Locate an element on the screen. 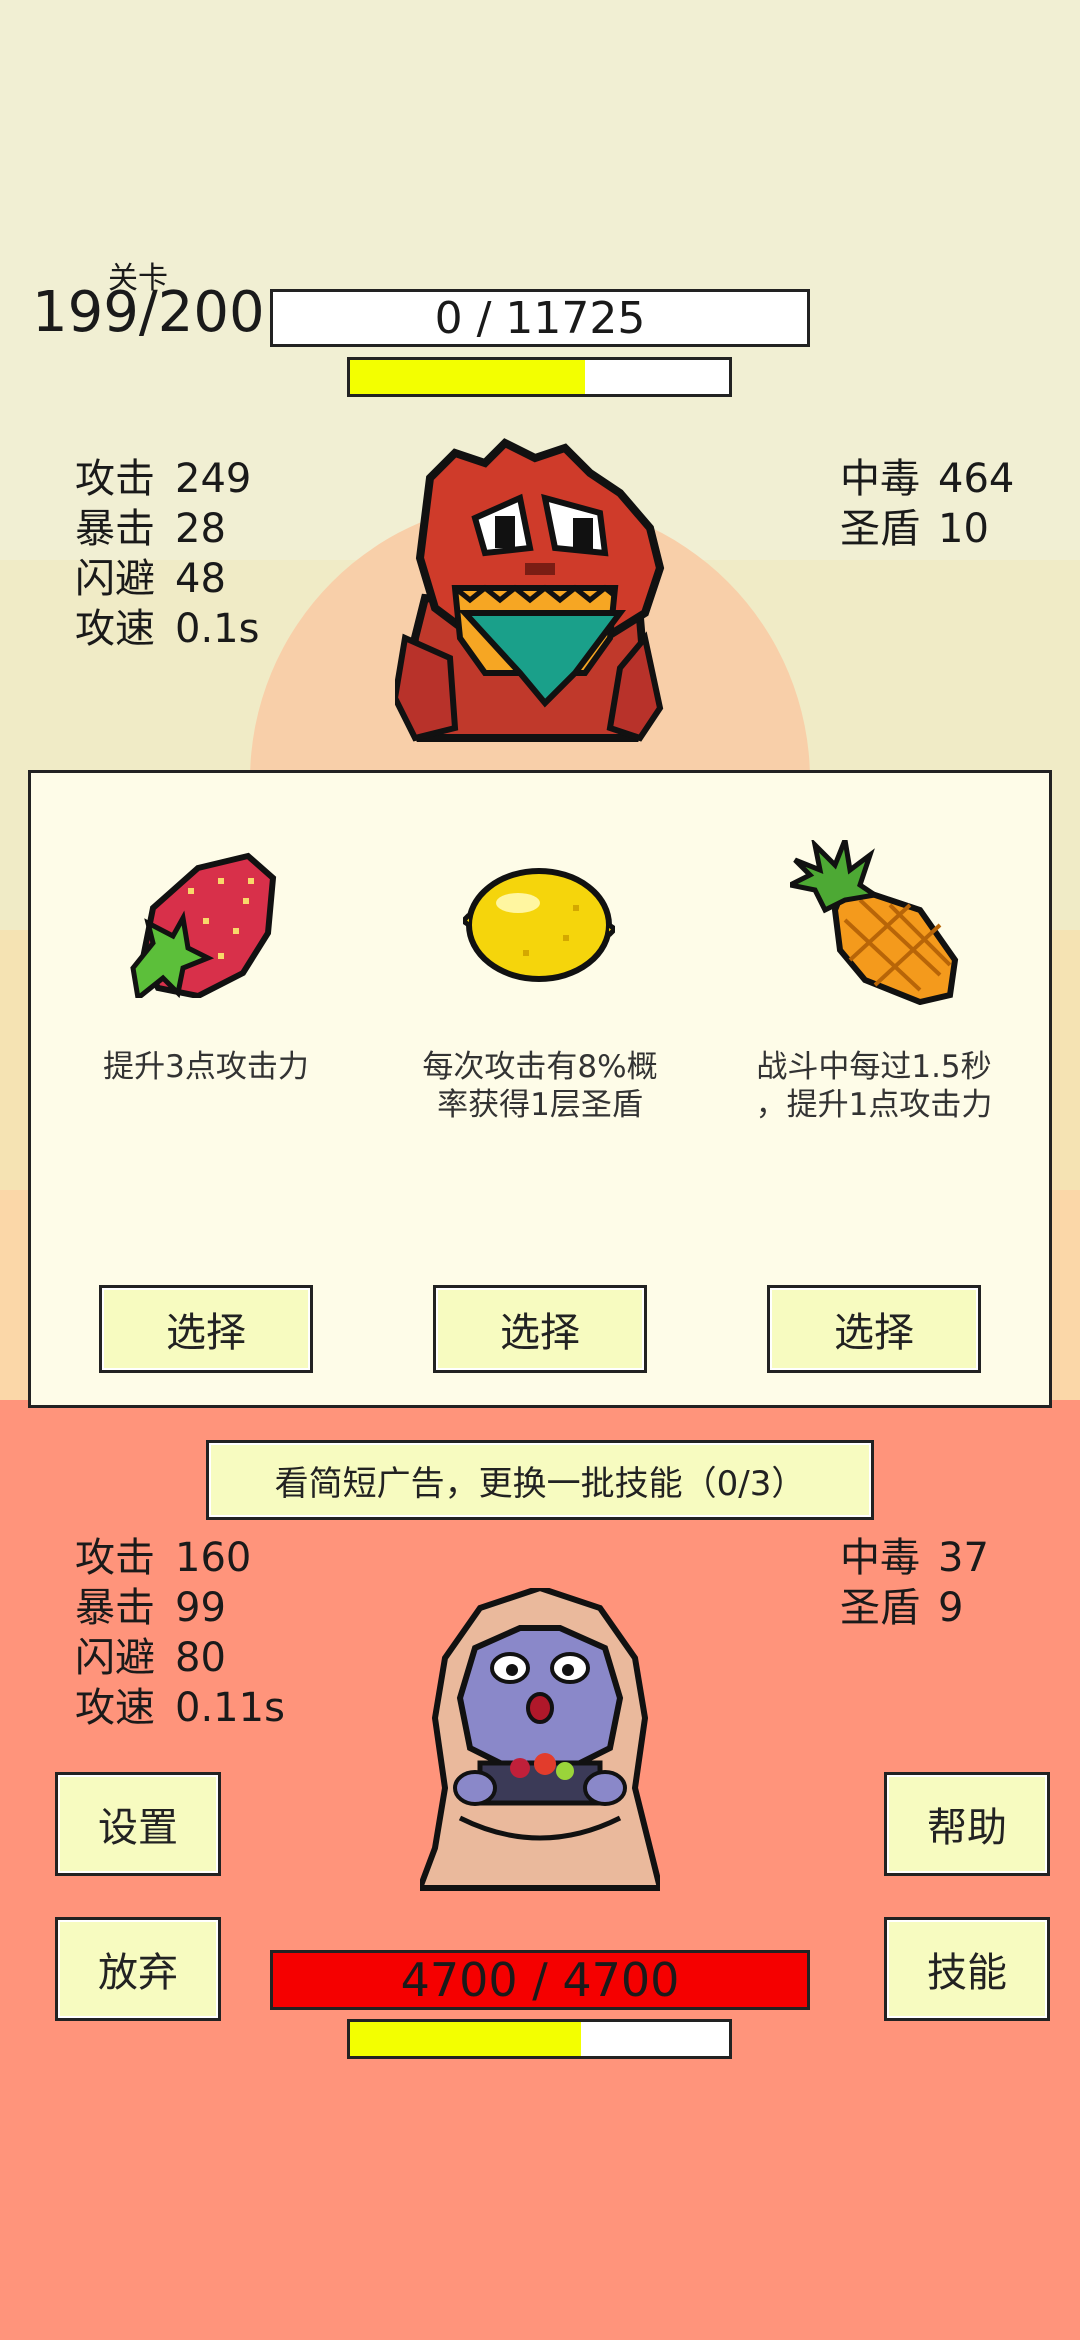 Image resolution: width=1080 pixels, height=2340 pixels. enemy-cooldown-fill is located at coordinates (467, 377).